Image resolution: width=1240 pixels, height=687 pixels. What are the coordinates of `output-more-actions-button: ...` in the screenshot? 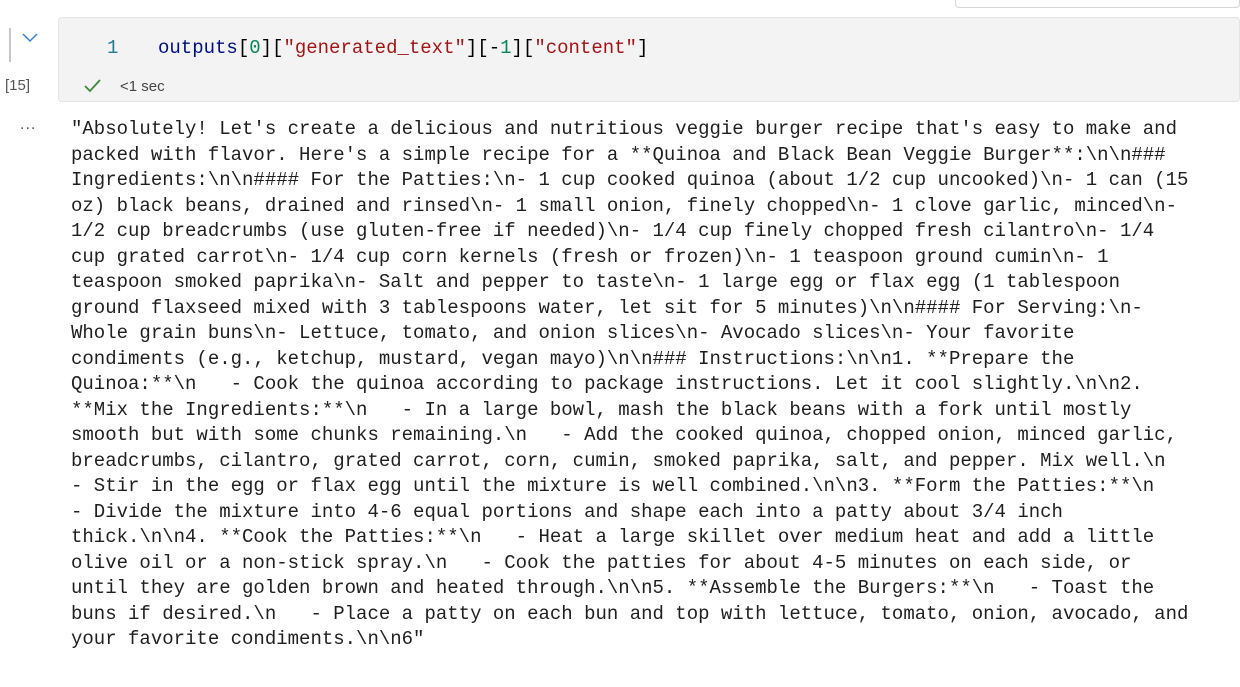 It's located at (28, 125).